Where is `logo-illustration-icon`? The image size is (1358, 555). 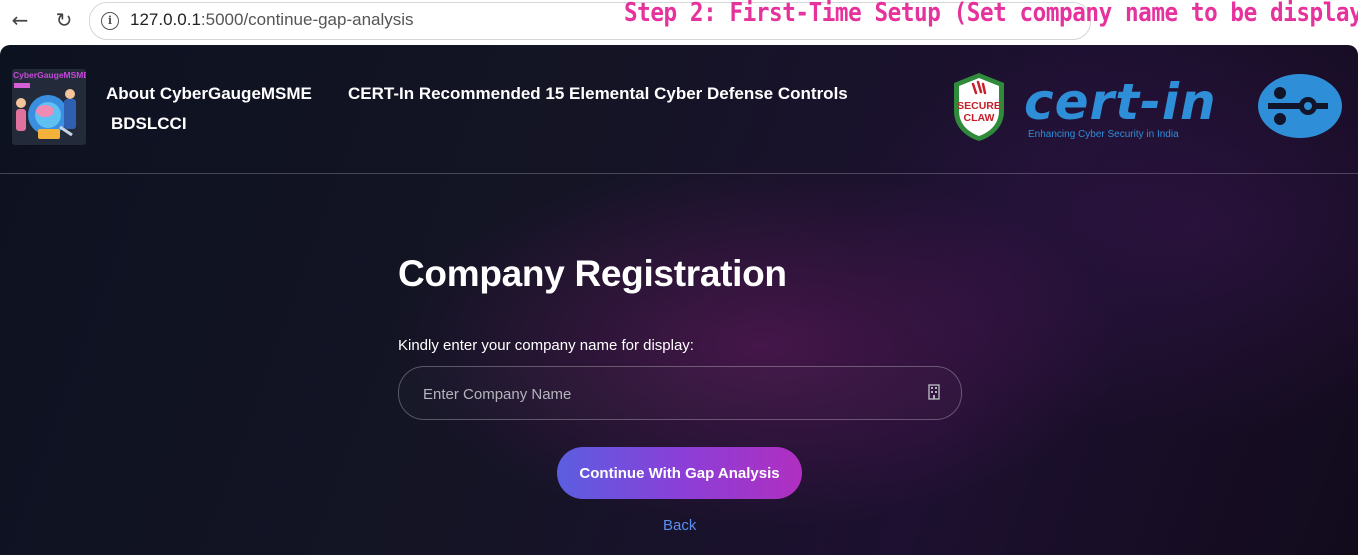 logo-illustration-icon is located at coordinates (45, 111).